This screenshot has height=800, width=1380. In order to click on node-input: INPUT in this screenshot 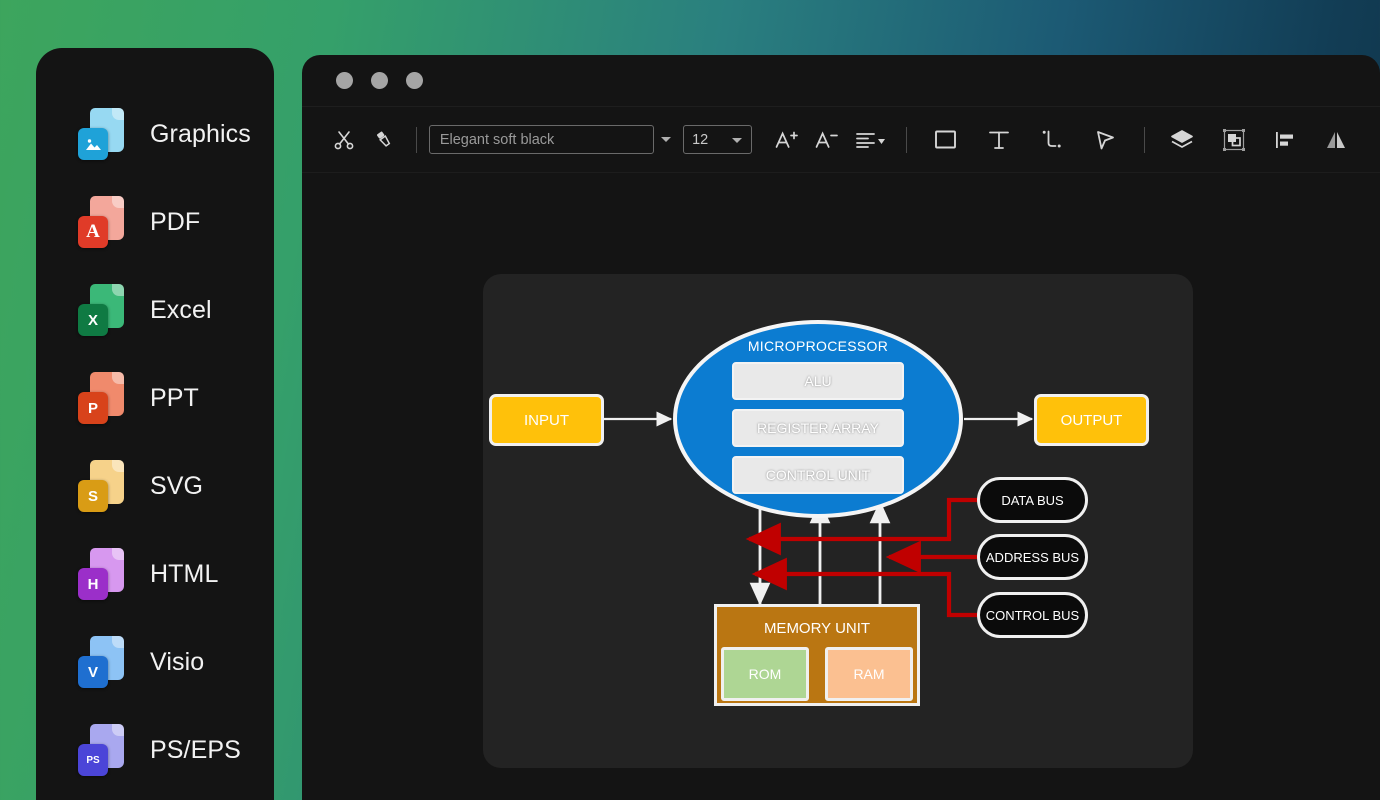, I will do `click(546, 420)`.